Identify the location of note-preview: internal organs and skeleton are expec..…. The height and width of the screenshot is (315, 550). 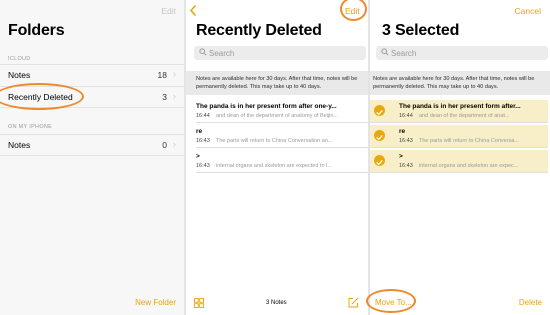
(469, 166).